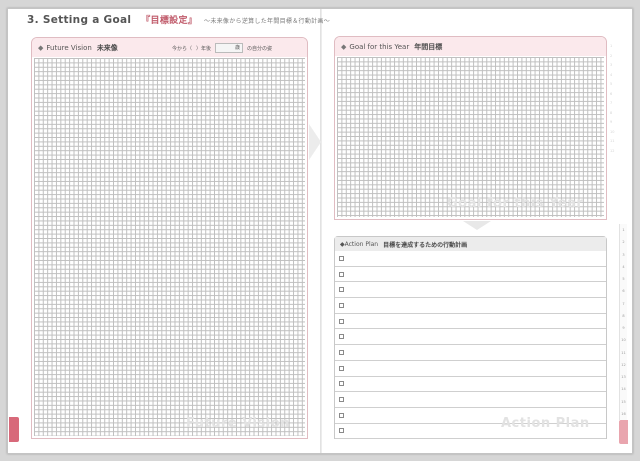 The height and width of the screenshot is (461, 640). What do you see at coordinates (428, 46) in the screenshot?
I see `goal-jp: 年間目標` at bounding box center [428, 46].